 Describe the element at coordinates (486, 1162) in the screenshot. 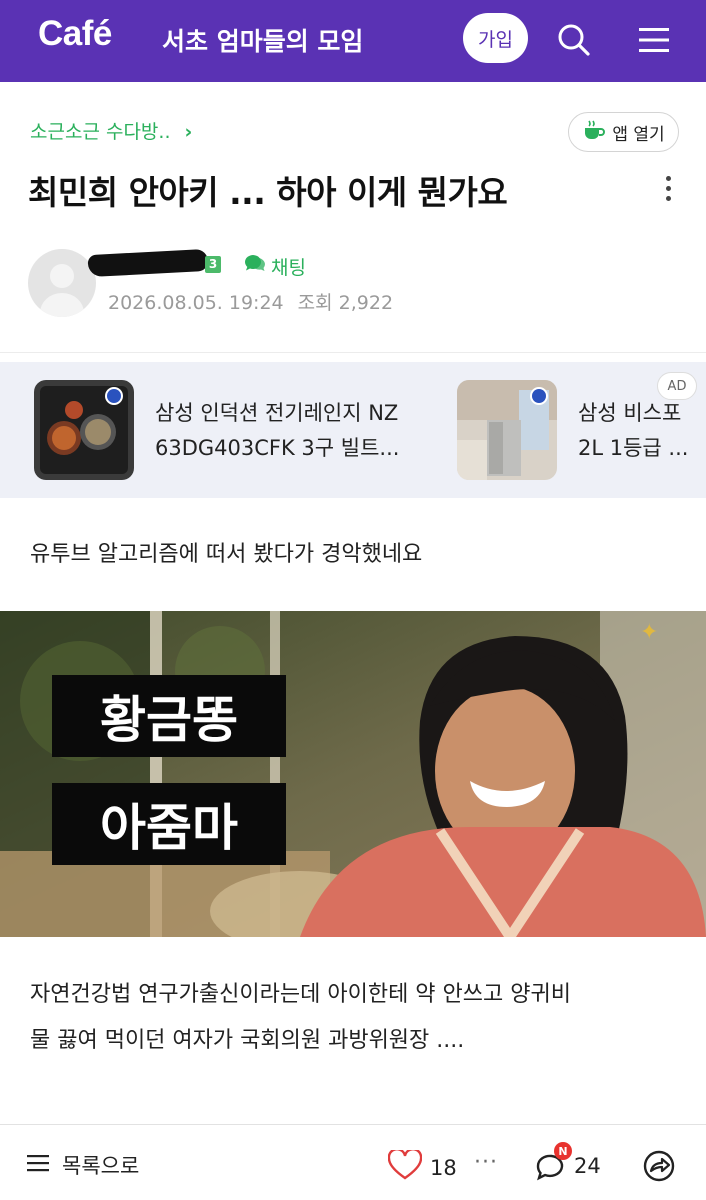

I see `more-button: ···` at that location.